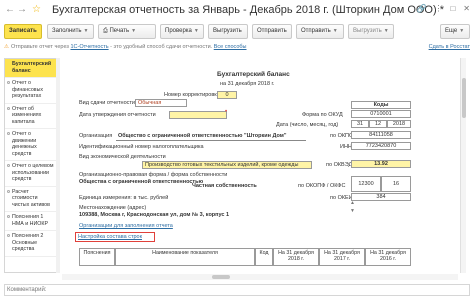  Describe the element at coordinates (198, 115) in the screenshot. I see `approval-date-field` at that location.